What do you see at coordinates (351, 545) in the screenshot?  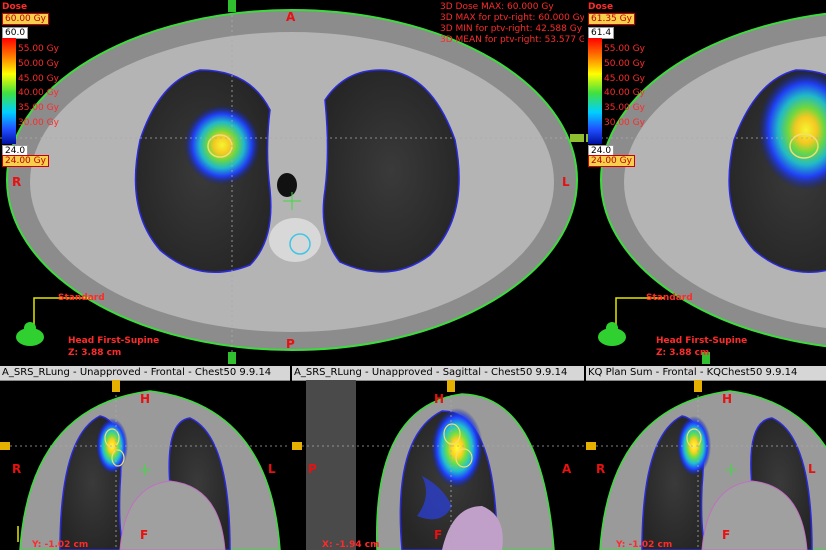 I see `slice-coordinate: X: -1.94 cm` at bounding box center [351, 545].